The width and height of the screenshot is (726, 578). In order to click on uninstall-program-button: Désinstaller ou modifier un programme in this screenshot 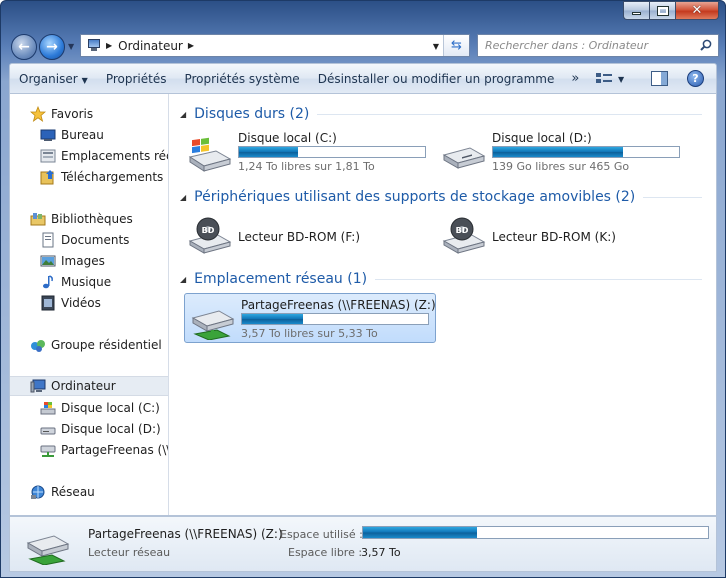, I will do `click(436, 79)`.